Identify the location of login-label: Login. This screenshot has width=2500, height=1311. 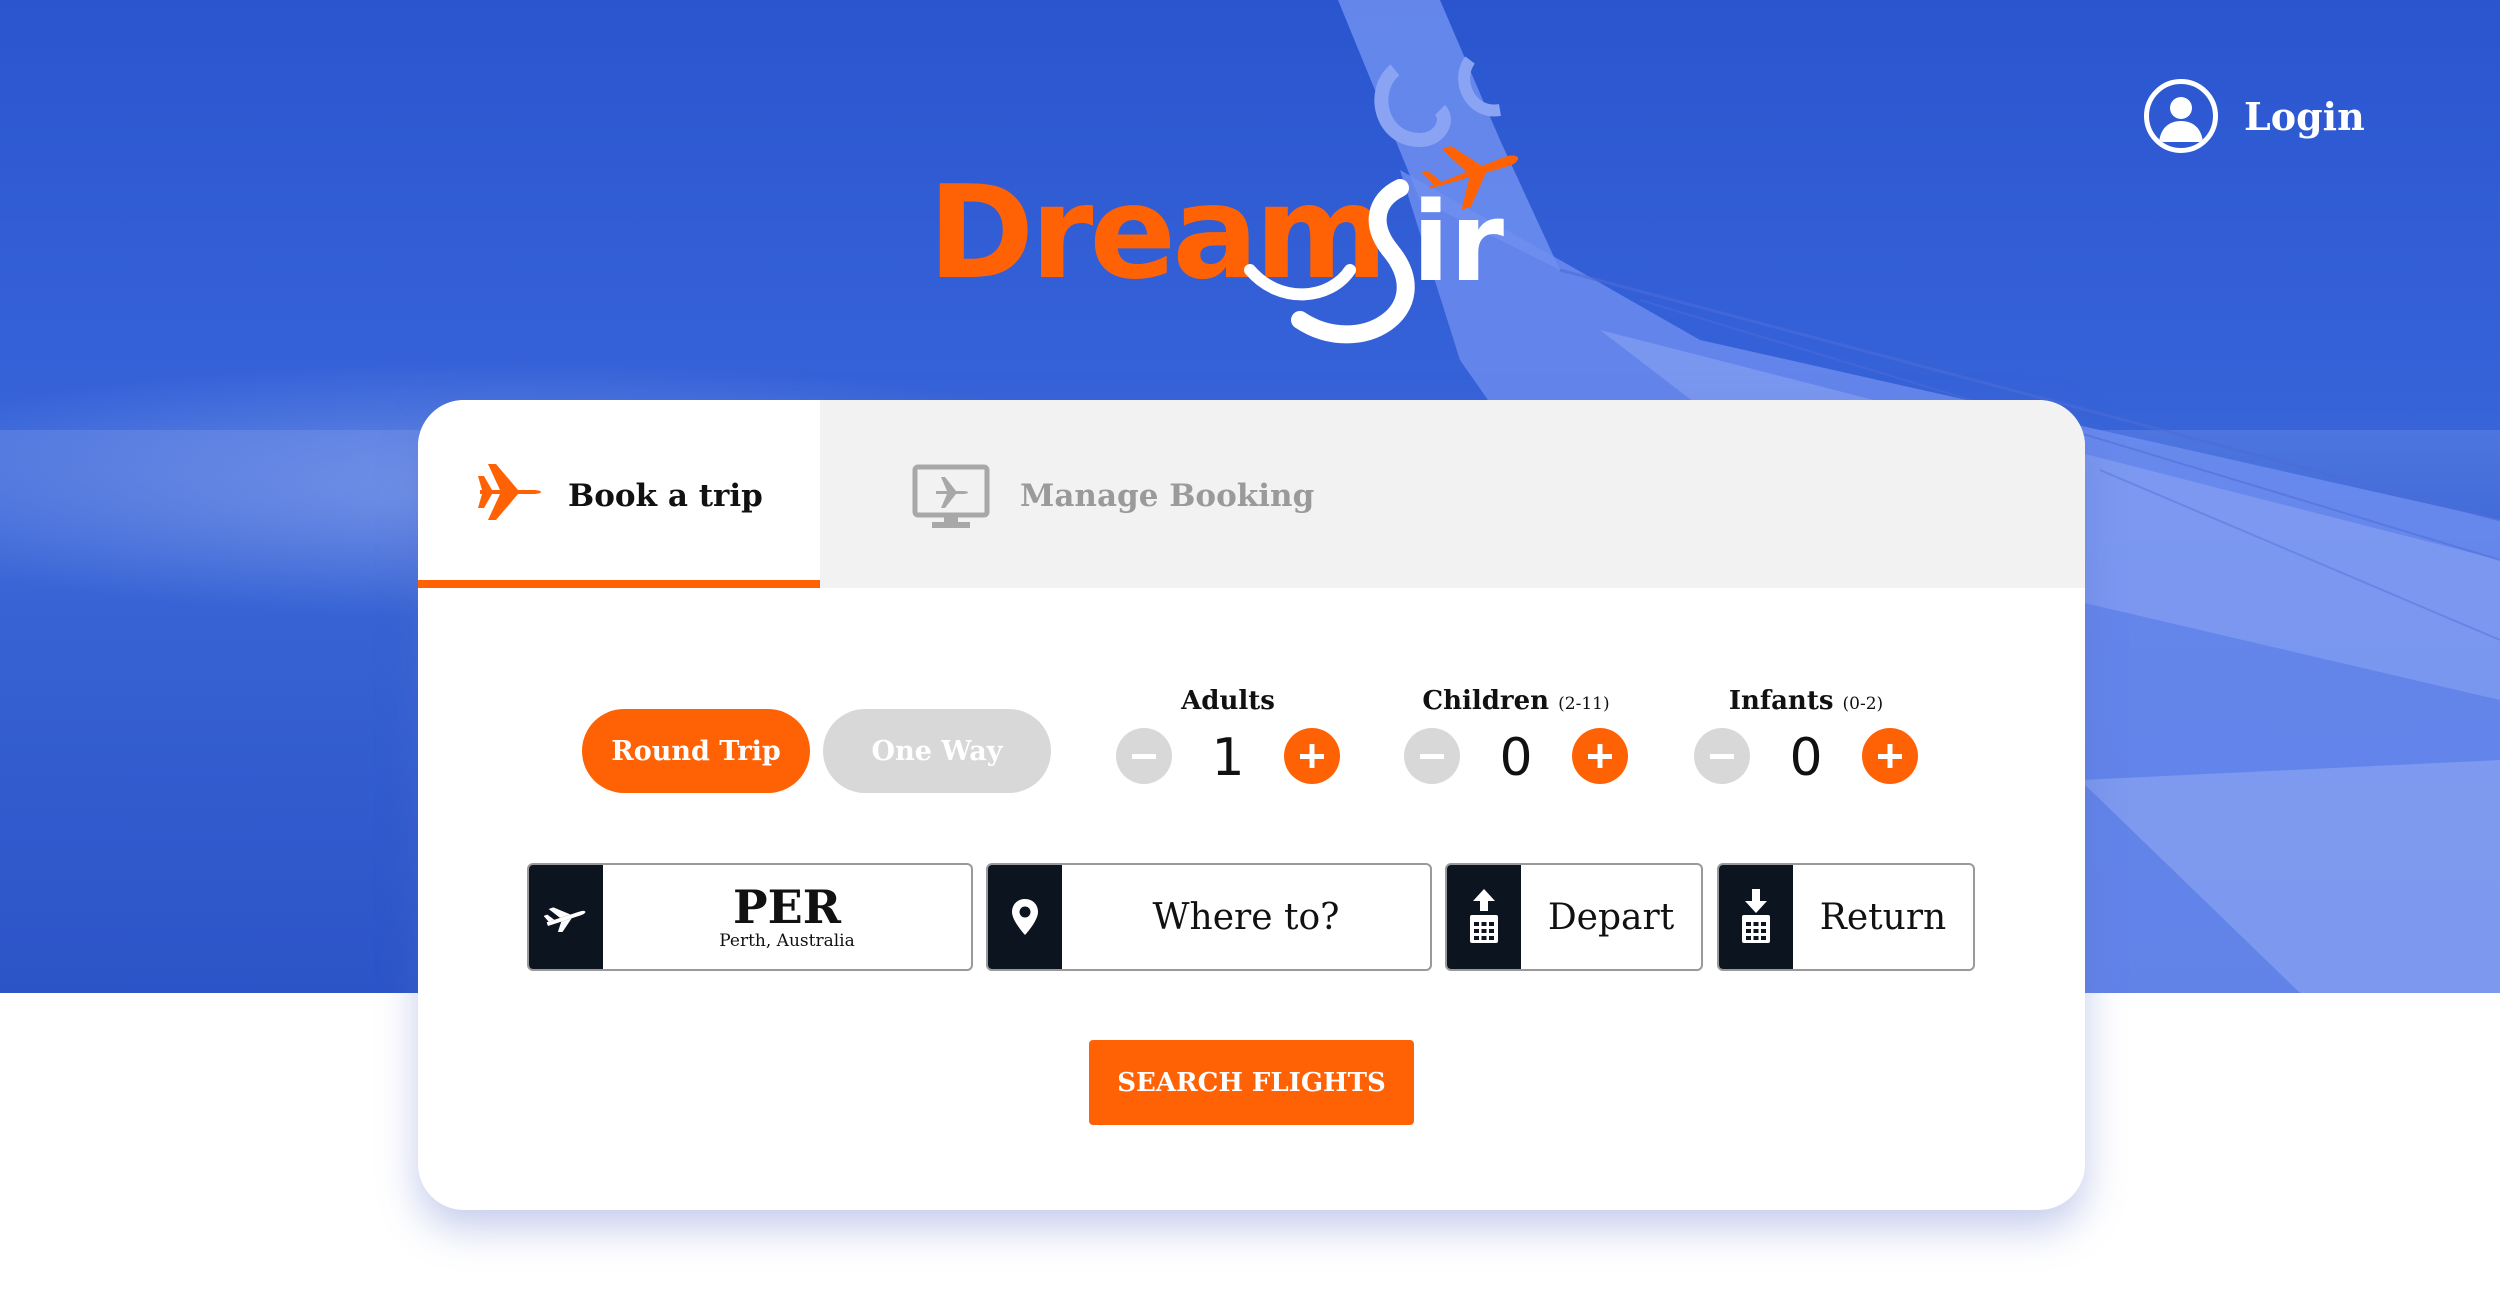
(2304, 116).